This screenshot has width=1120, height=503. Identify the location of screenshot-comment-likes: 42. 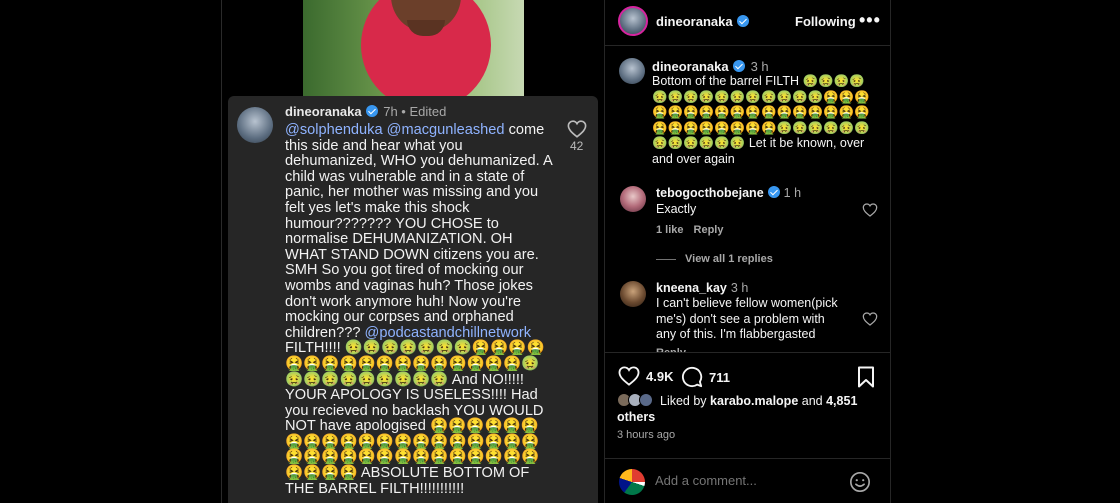
(577, 146).